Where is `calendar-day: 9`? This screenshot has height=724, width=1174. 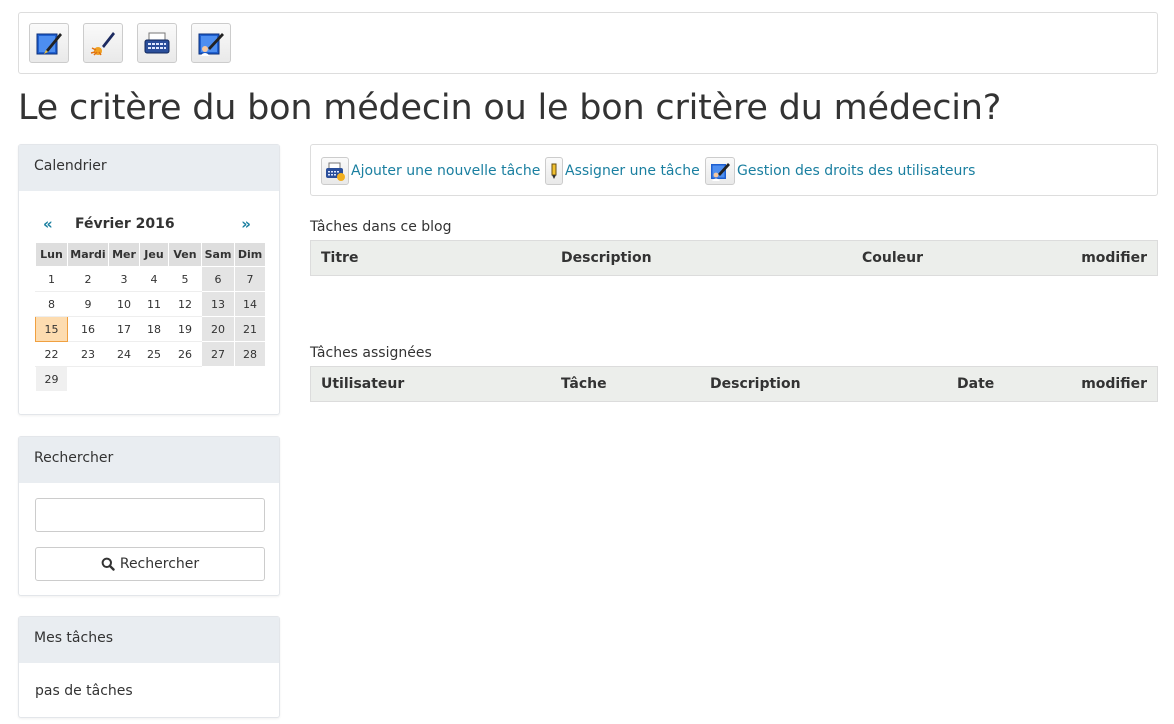
calendar-day: 9 is located at coordinates (88, 304).